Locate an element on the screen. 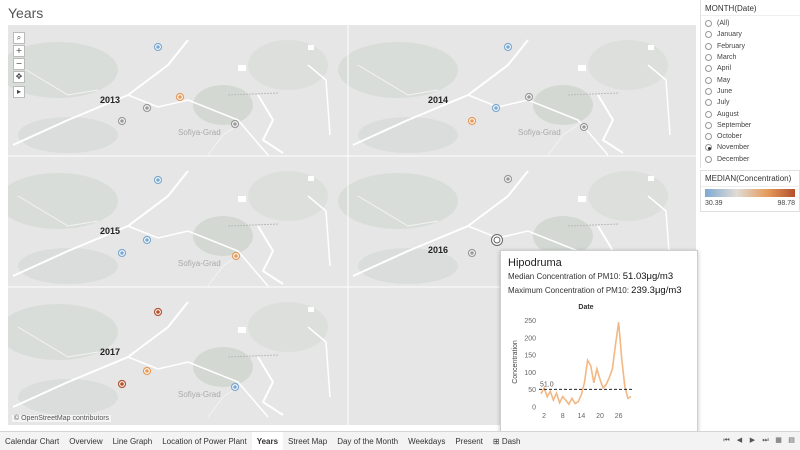  year-label: 2013 is located at coordinates (110, 100).